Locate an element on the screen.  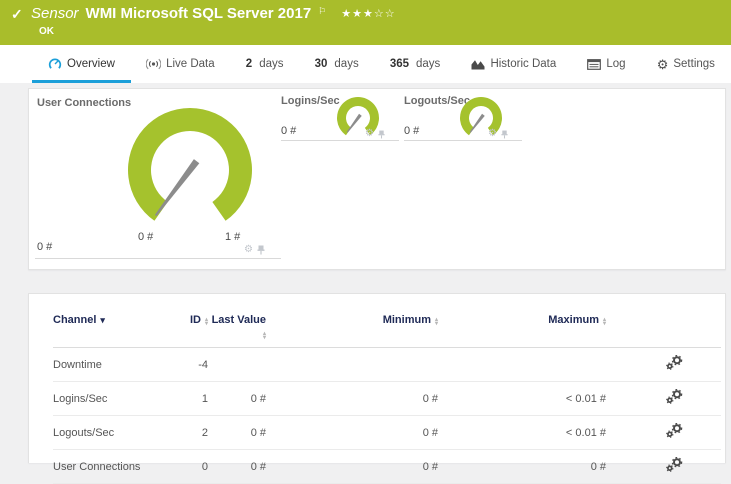
cell-id: 1 is located at coordinates (195, 398).